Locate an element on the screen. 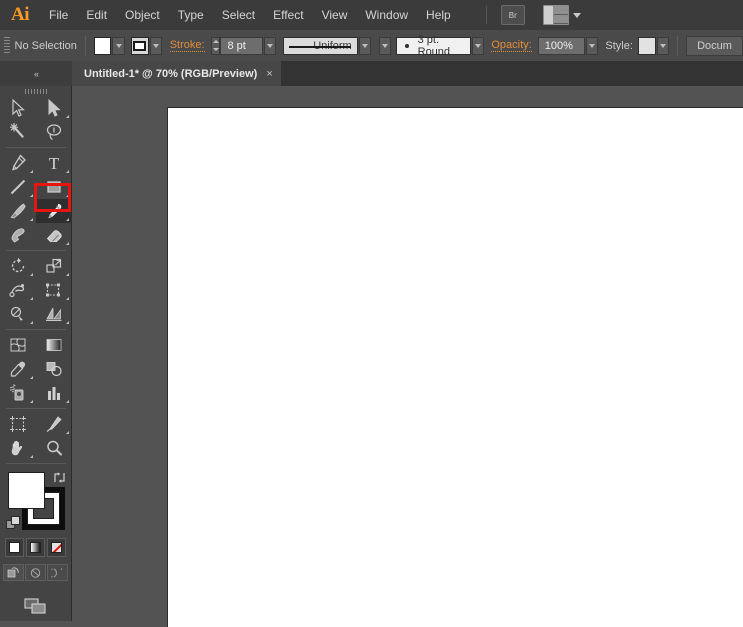 The height and width of the screenshot is (627, 743). none-button is located at coordinates (56, 547).